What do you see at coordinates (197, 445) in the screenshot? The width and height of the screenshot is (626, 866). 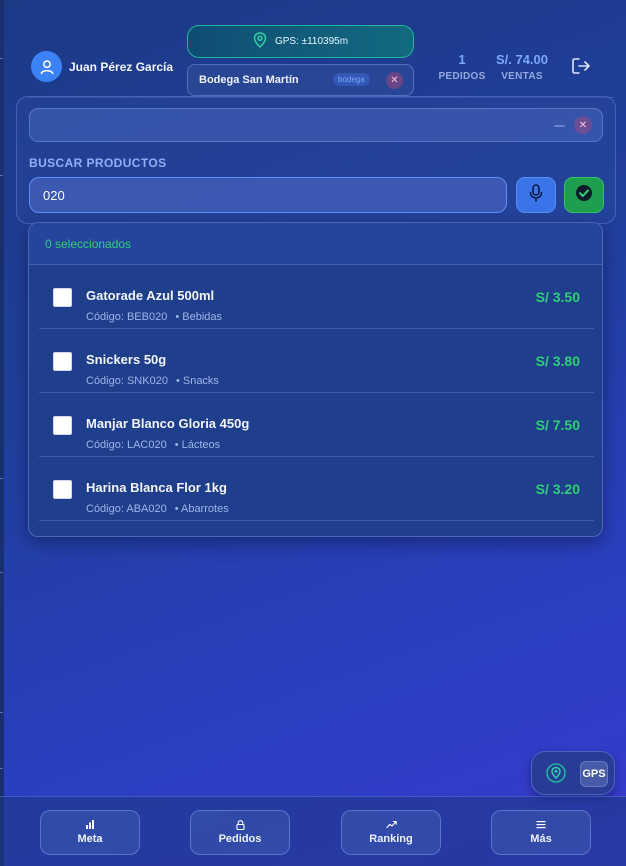 I see `product-category: • Lácteos` at bounding box center [197, 445].